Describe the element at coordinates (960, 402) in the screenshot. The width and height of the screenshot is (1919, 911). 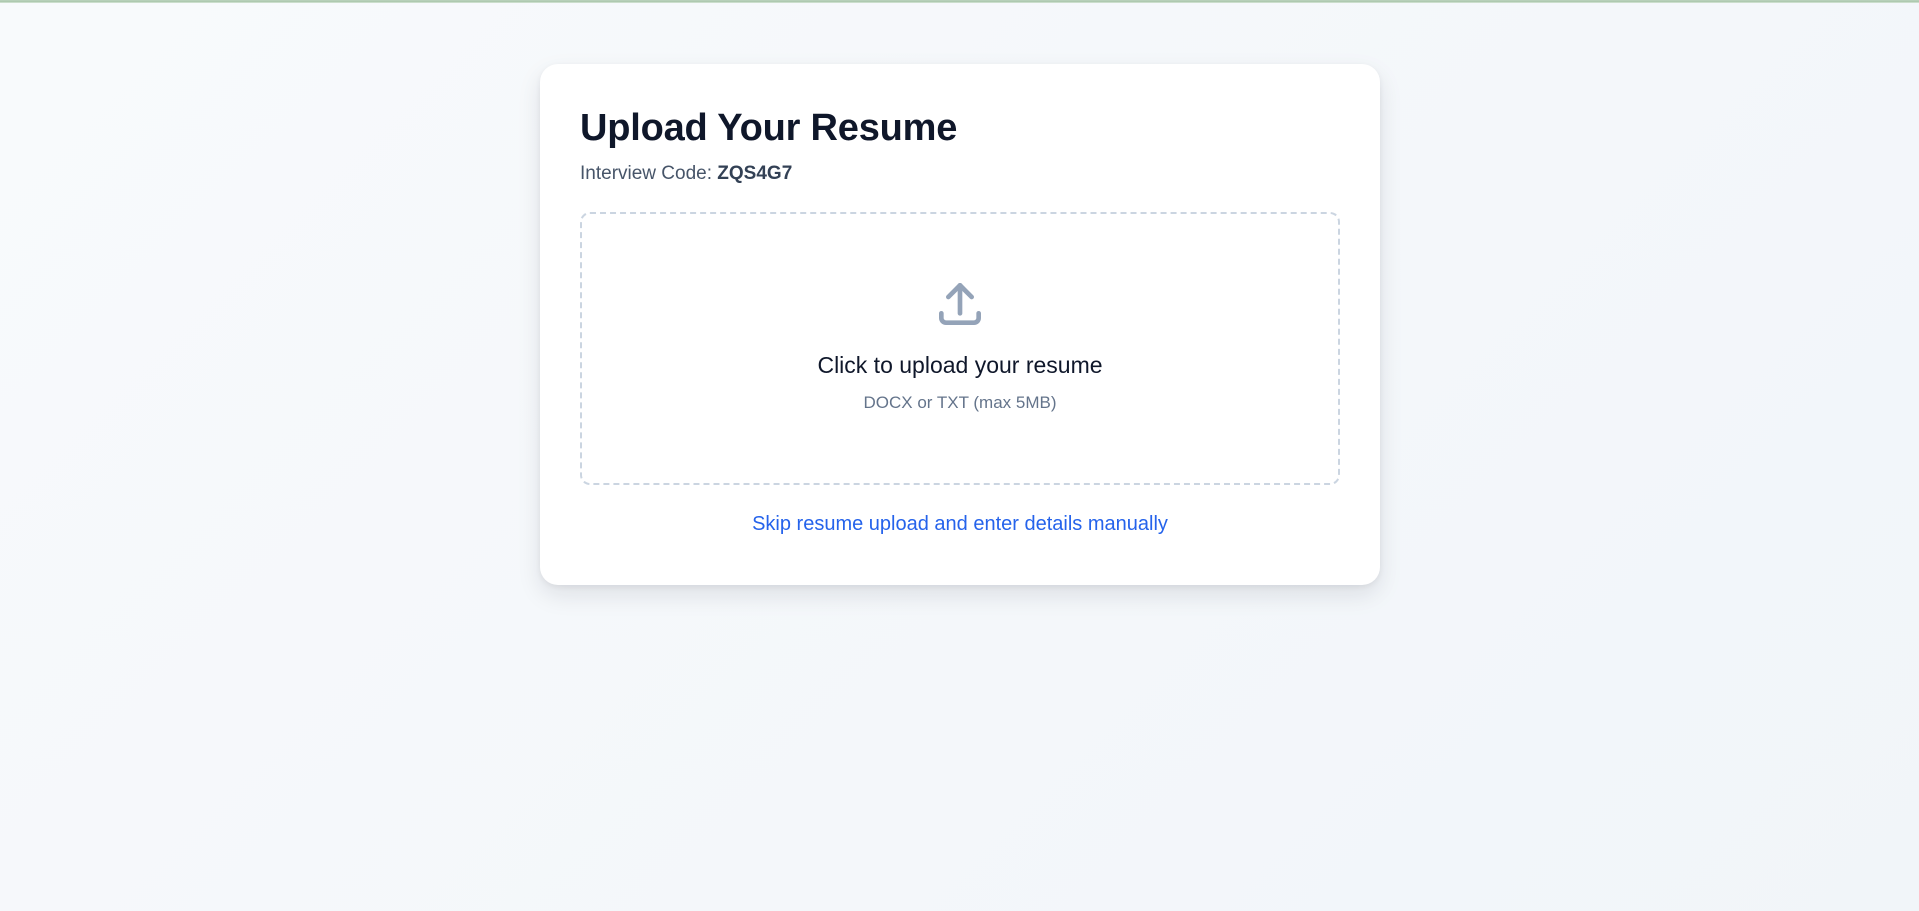
I see `dropzone-hint: DOCX or TXT (max 5MB)` at that location.